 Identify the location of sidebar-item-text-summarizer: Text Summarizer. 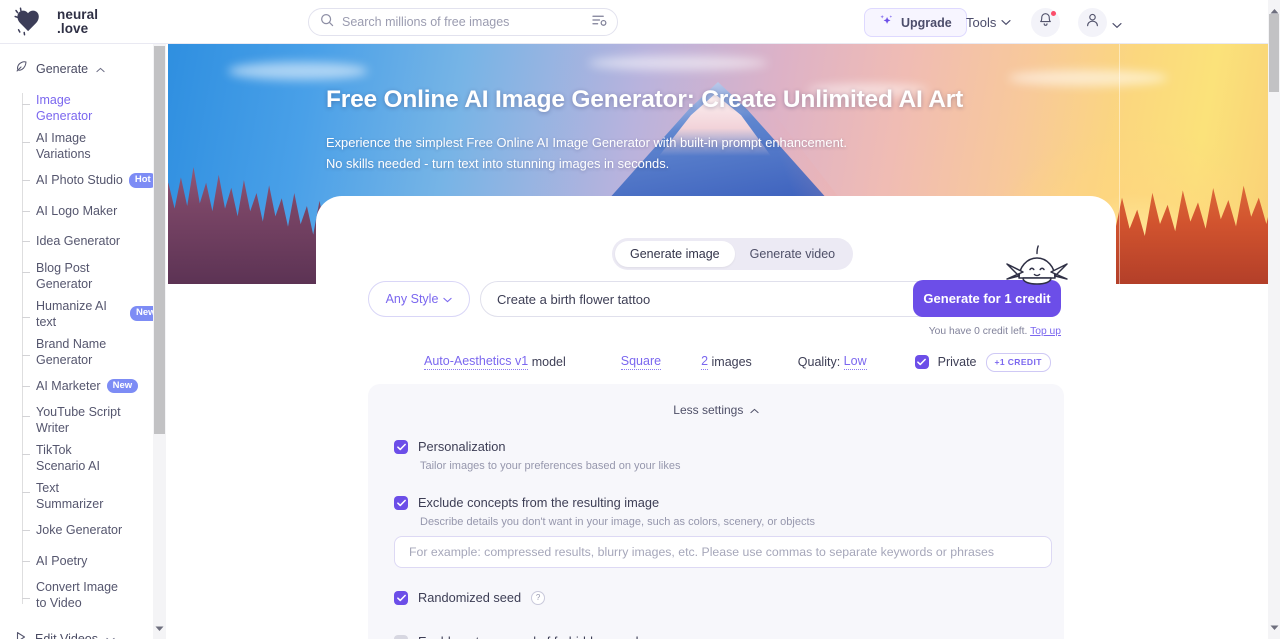
(95, 496).